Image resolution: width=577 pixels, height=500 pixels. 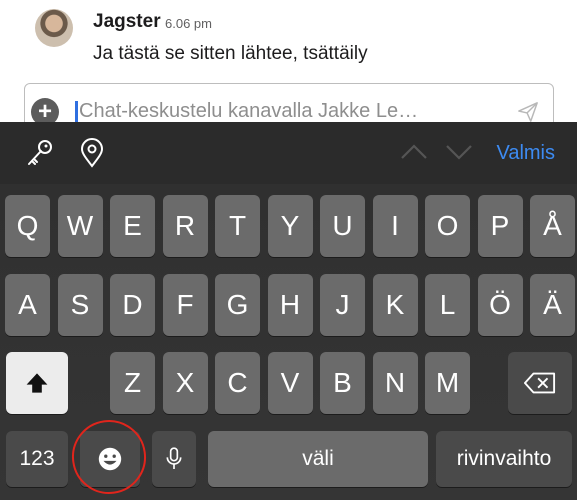 What do you see at coordinates (40, 153) in the screenshot?
I see `key-icon` at bounding box center [40, 153].